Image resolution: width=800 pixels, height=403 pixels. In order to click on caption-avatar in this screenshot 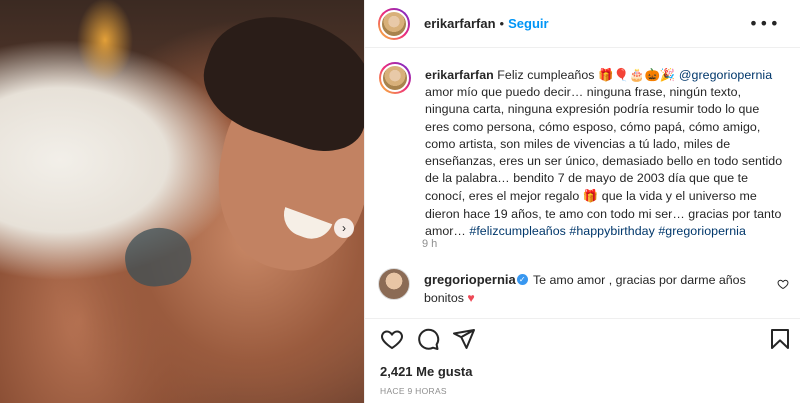, I will do `click(395, 78)`.